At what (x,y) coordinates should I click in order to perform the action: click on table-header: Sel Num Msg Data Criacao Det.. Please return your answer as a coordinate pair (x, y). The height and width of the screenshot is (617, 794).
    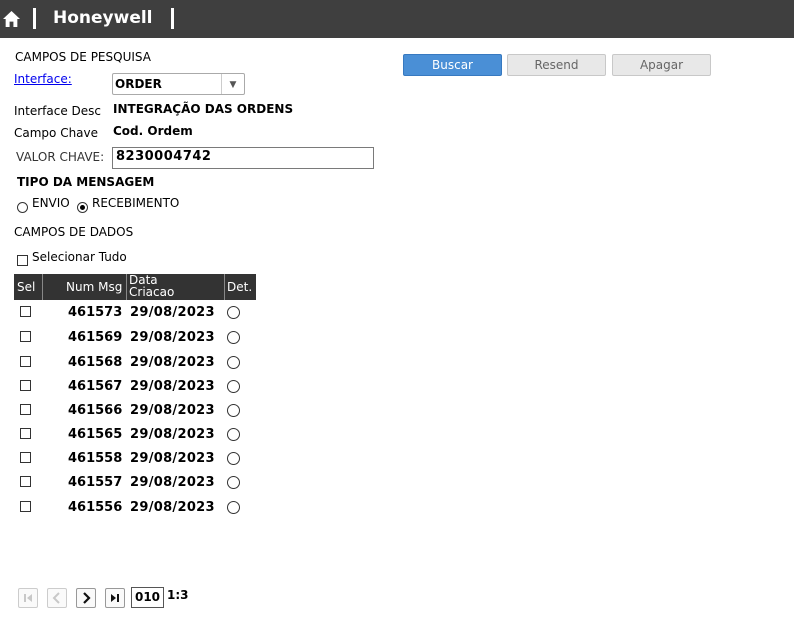
    Looking at the image, I should click on (135, 287).